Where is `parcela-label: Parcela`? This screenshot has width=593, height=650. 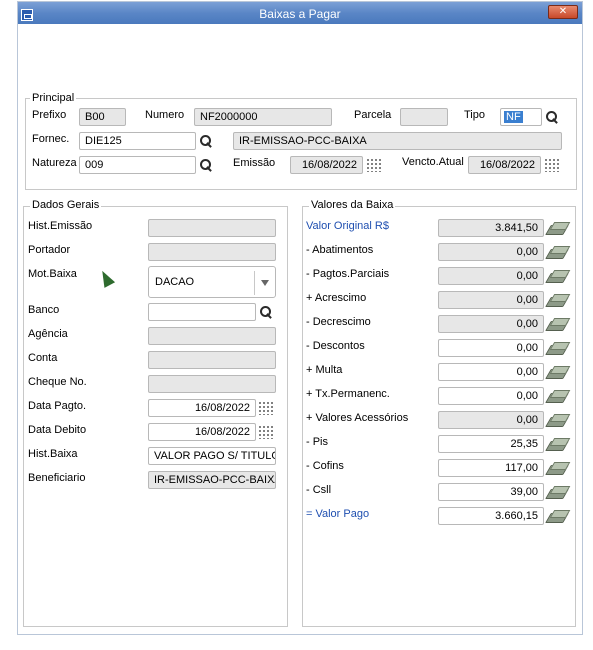
parcela-label: Parcela is located at coordinates (373, 115).